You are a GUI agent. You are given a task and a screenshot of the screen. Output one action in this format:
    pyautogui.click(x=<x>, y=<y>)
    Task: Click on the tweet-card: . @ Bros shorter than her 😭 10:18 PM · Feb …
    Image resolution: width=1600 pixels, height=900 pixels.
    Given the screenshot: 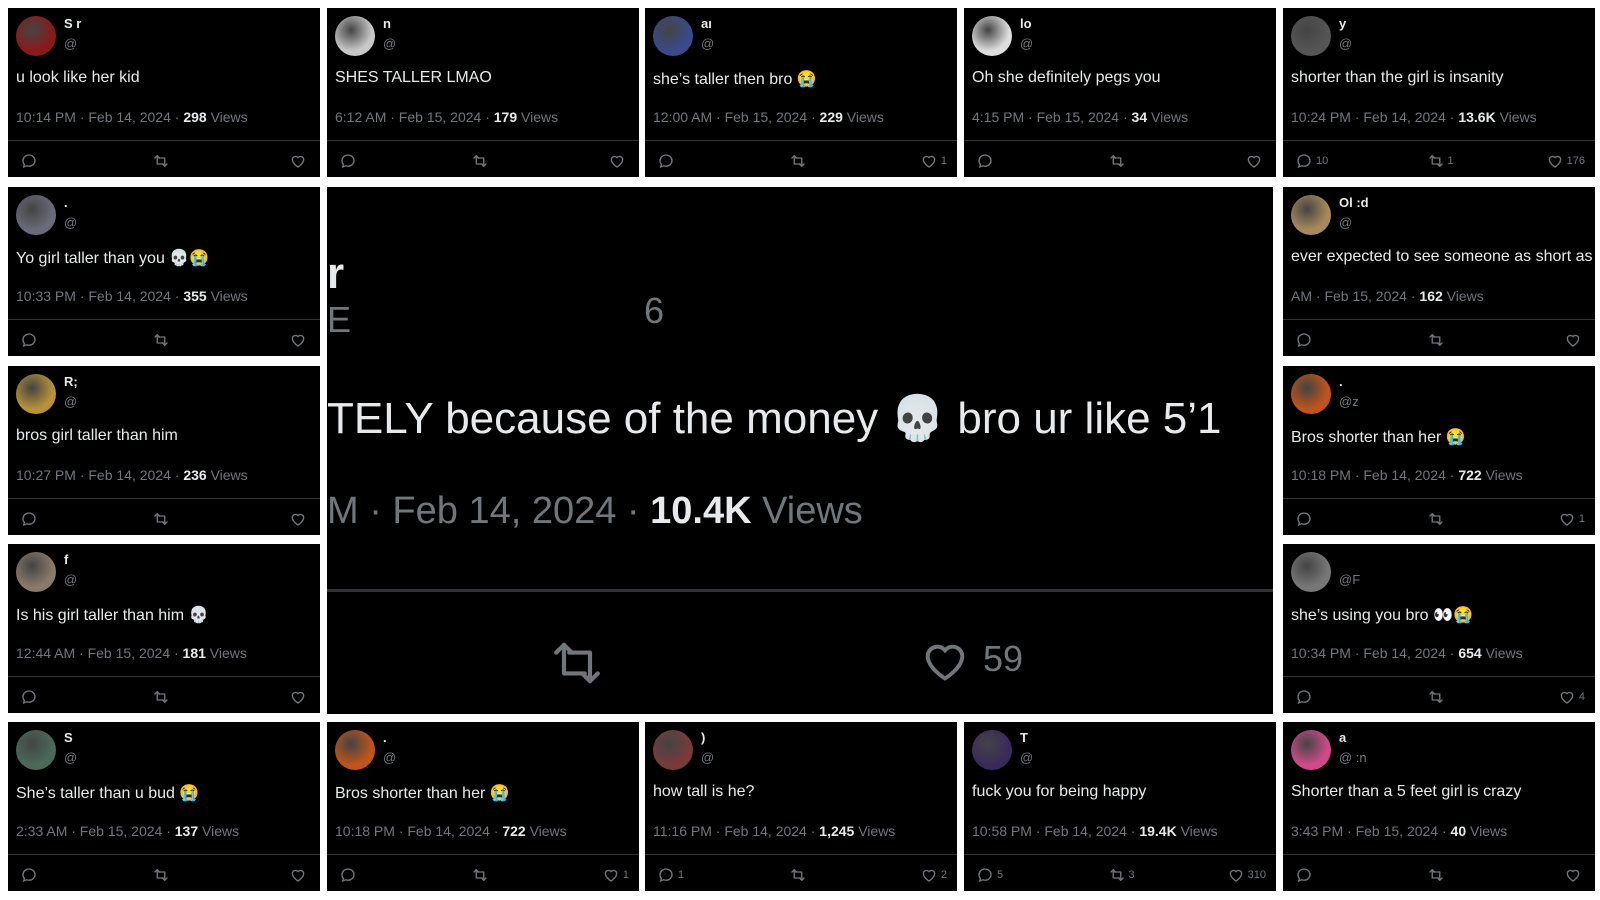 What is the action you would take?
    pyautogui.click(x=483, y=806)
    